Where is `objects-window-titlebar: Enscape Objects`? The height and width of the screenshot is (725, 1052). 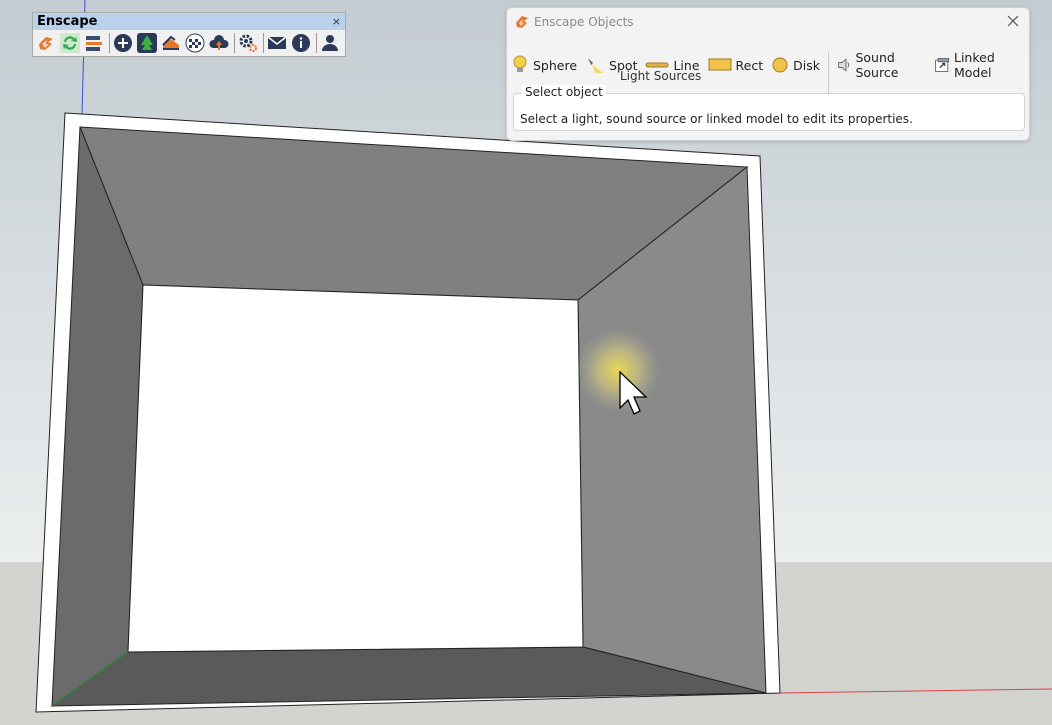 objects-window-titlebar: Enscape Objects is located at coordinates (768, 21).